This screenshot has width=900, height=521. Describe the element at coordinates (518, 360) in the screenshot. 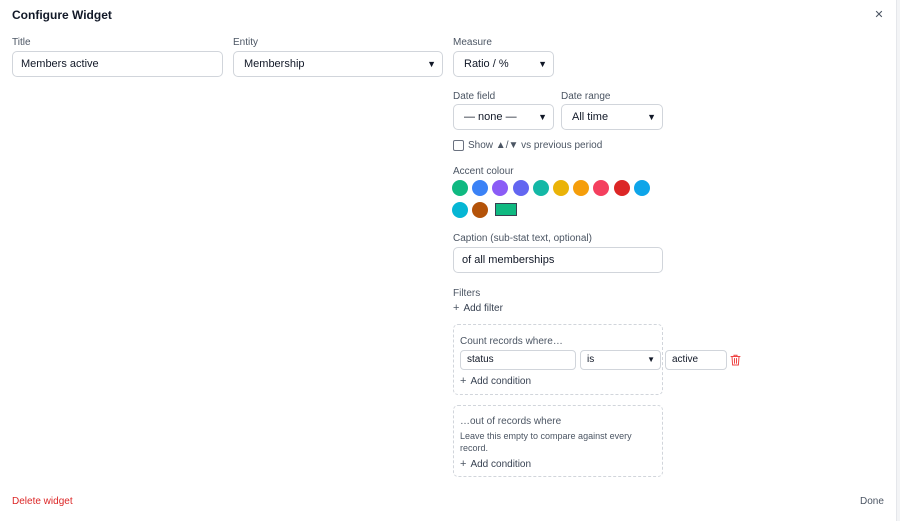

I see `condition-field-input: status` at that location.